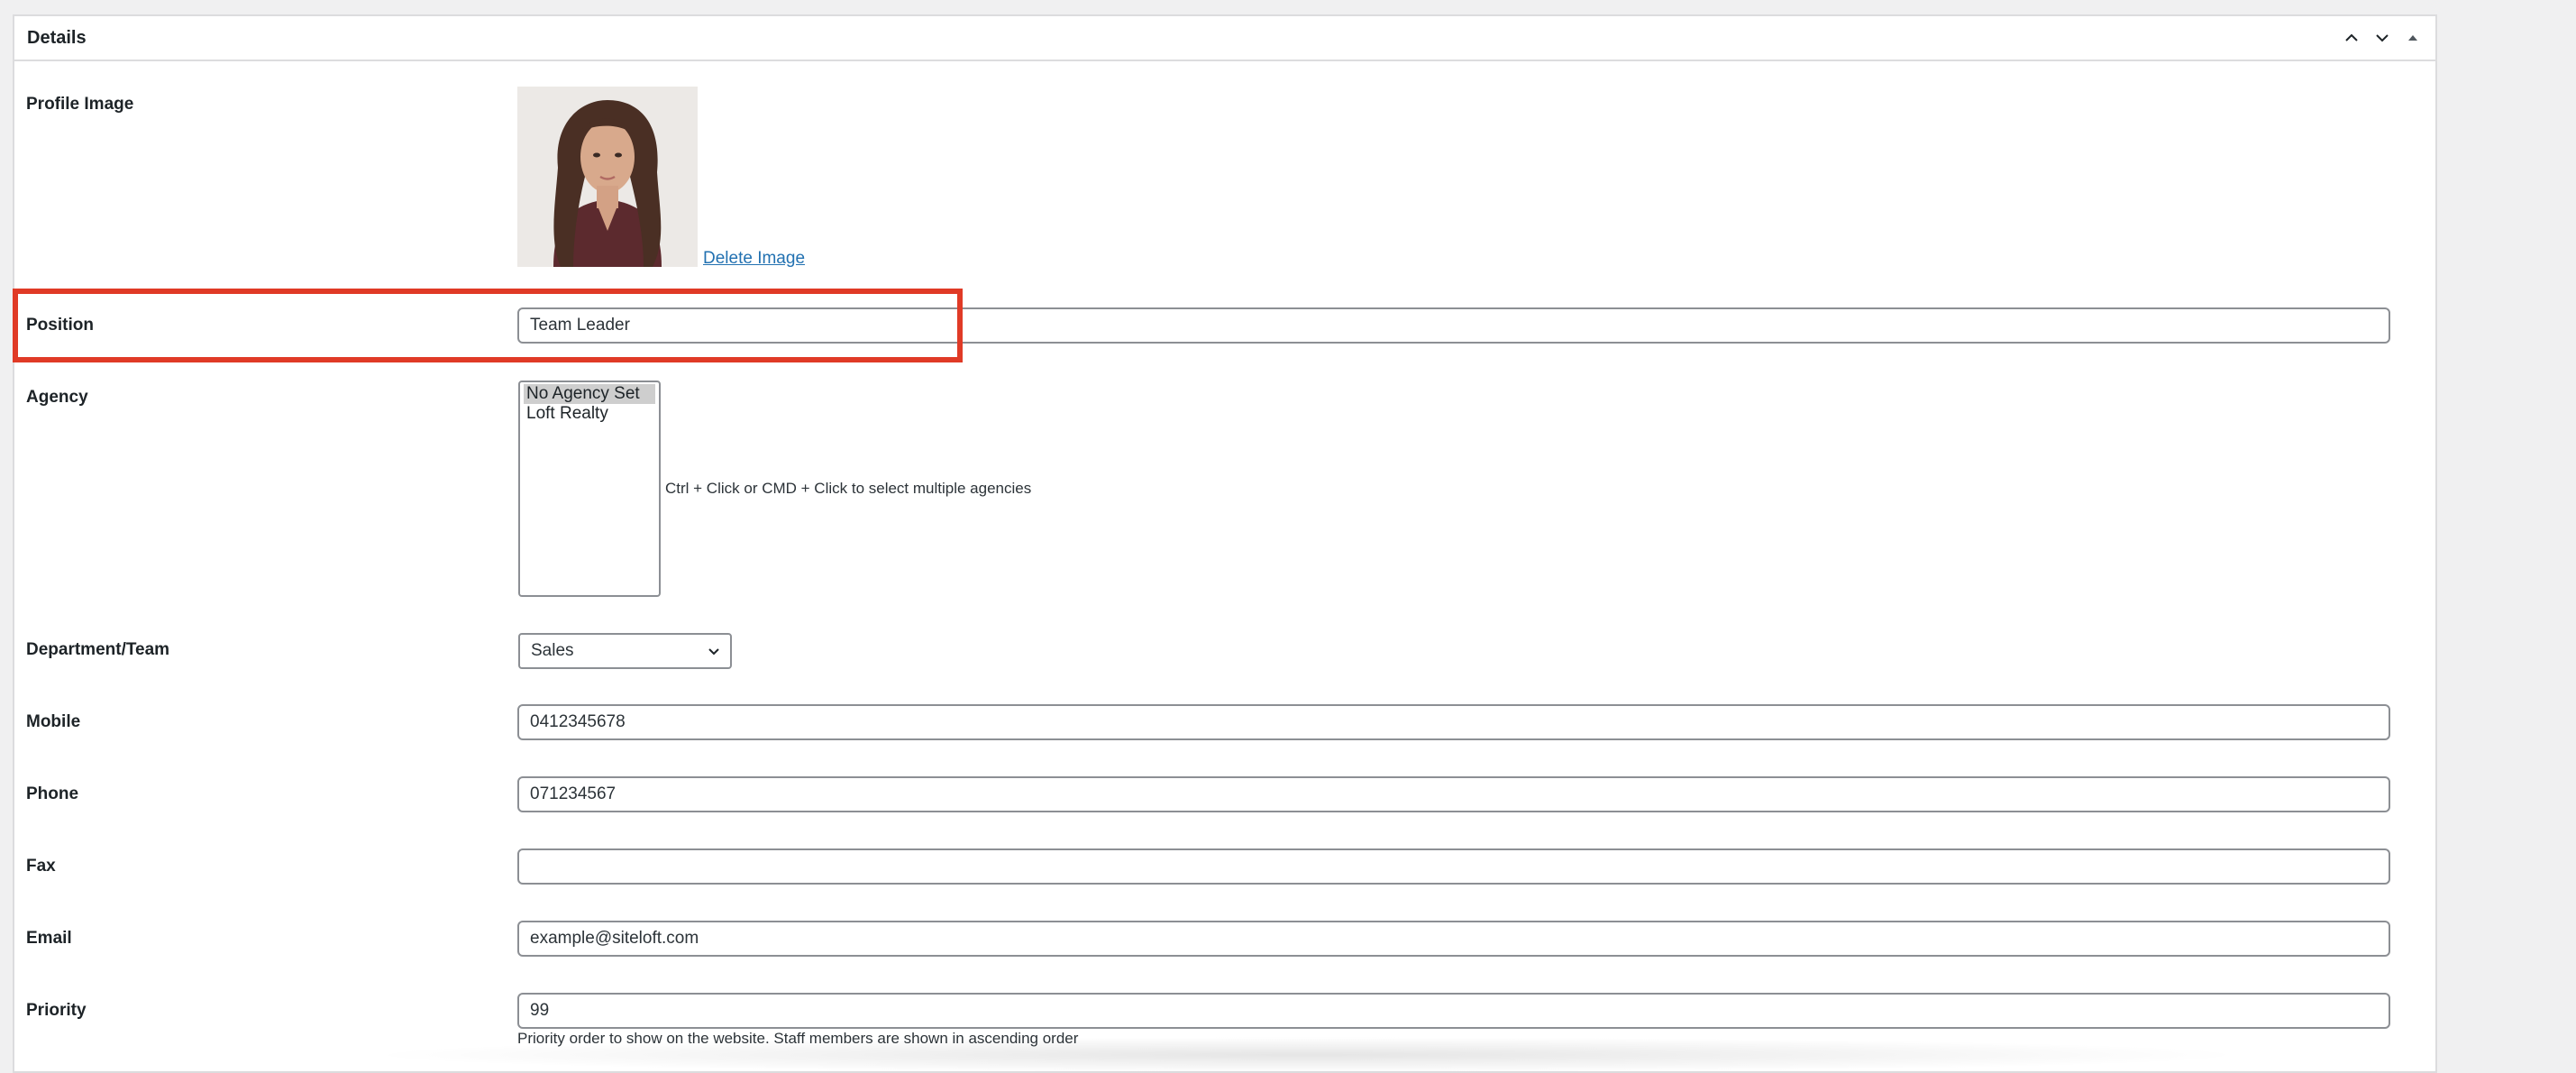 Image resolution: width=2576 pixels, height=1073 pixels. Describe the element at coordinates (589, 394) in the screenshot. I see `agency-option-none: No Agency Set` at that location.